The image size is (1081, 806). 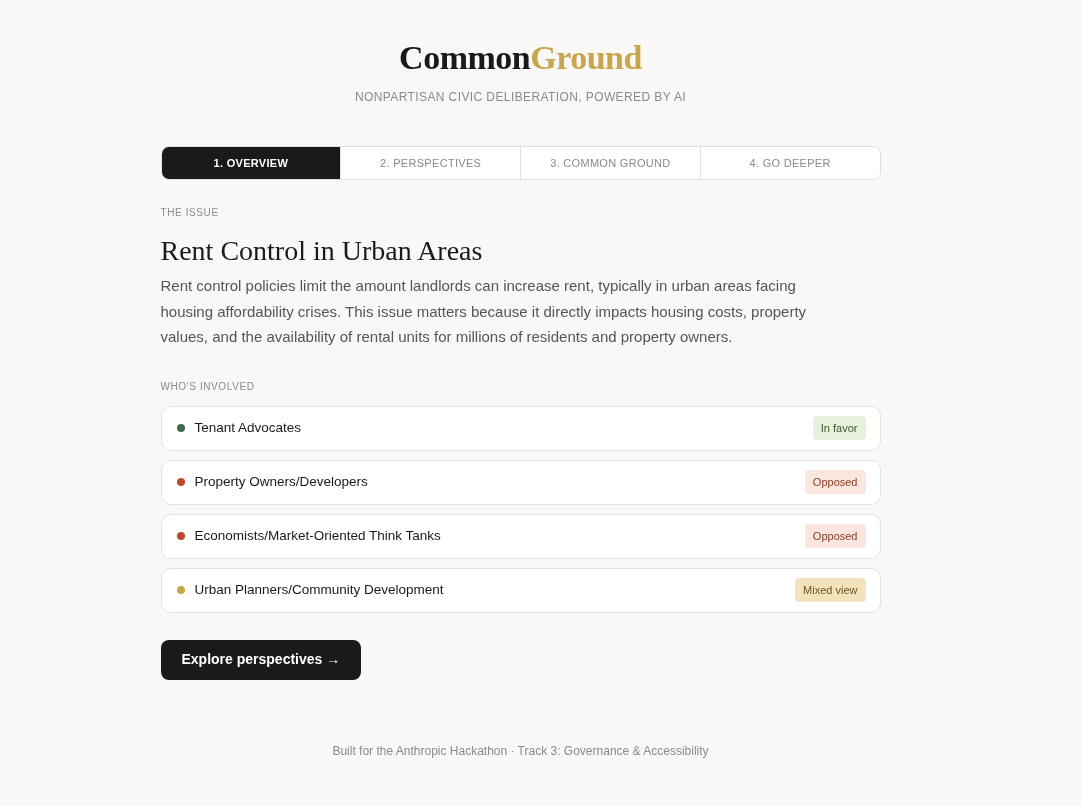 What do you see at coordinates (830, 590) in the screenshot?
I see `stance-badge: Mixed view` at bounding box center [830, 590].